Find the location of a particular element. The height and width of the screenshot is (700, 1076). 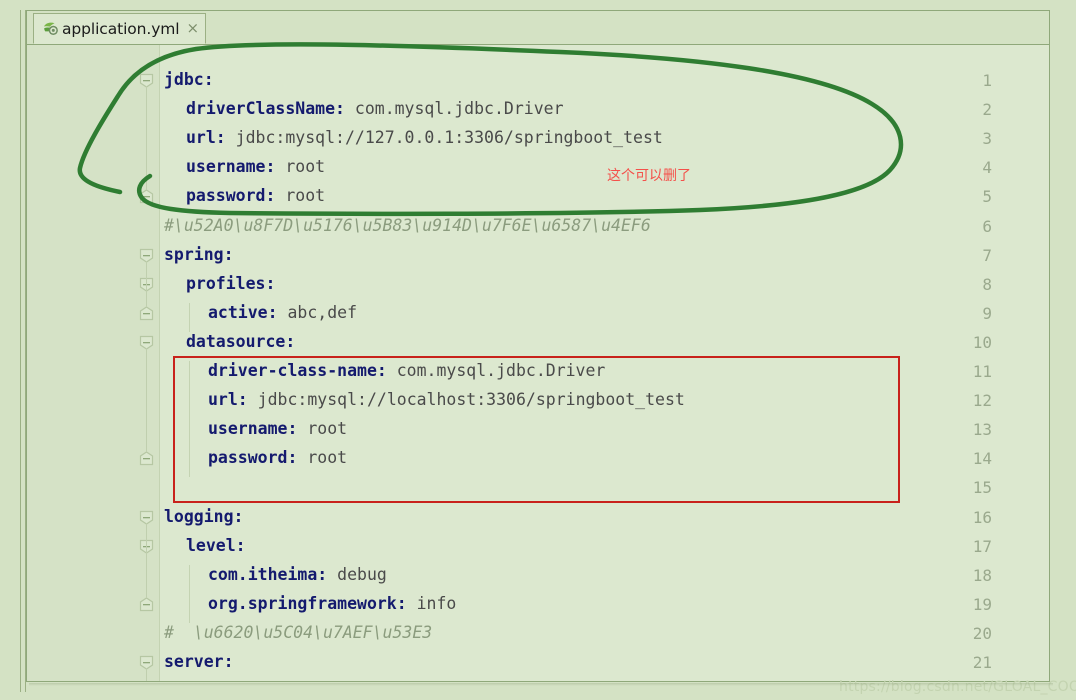

code-line: spring: is located at coordinates (199, 255).